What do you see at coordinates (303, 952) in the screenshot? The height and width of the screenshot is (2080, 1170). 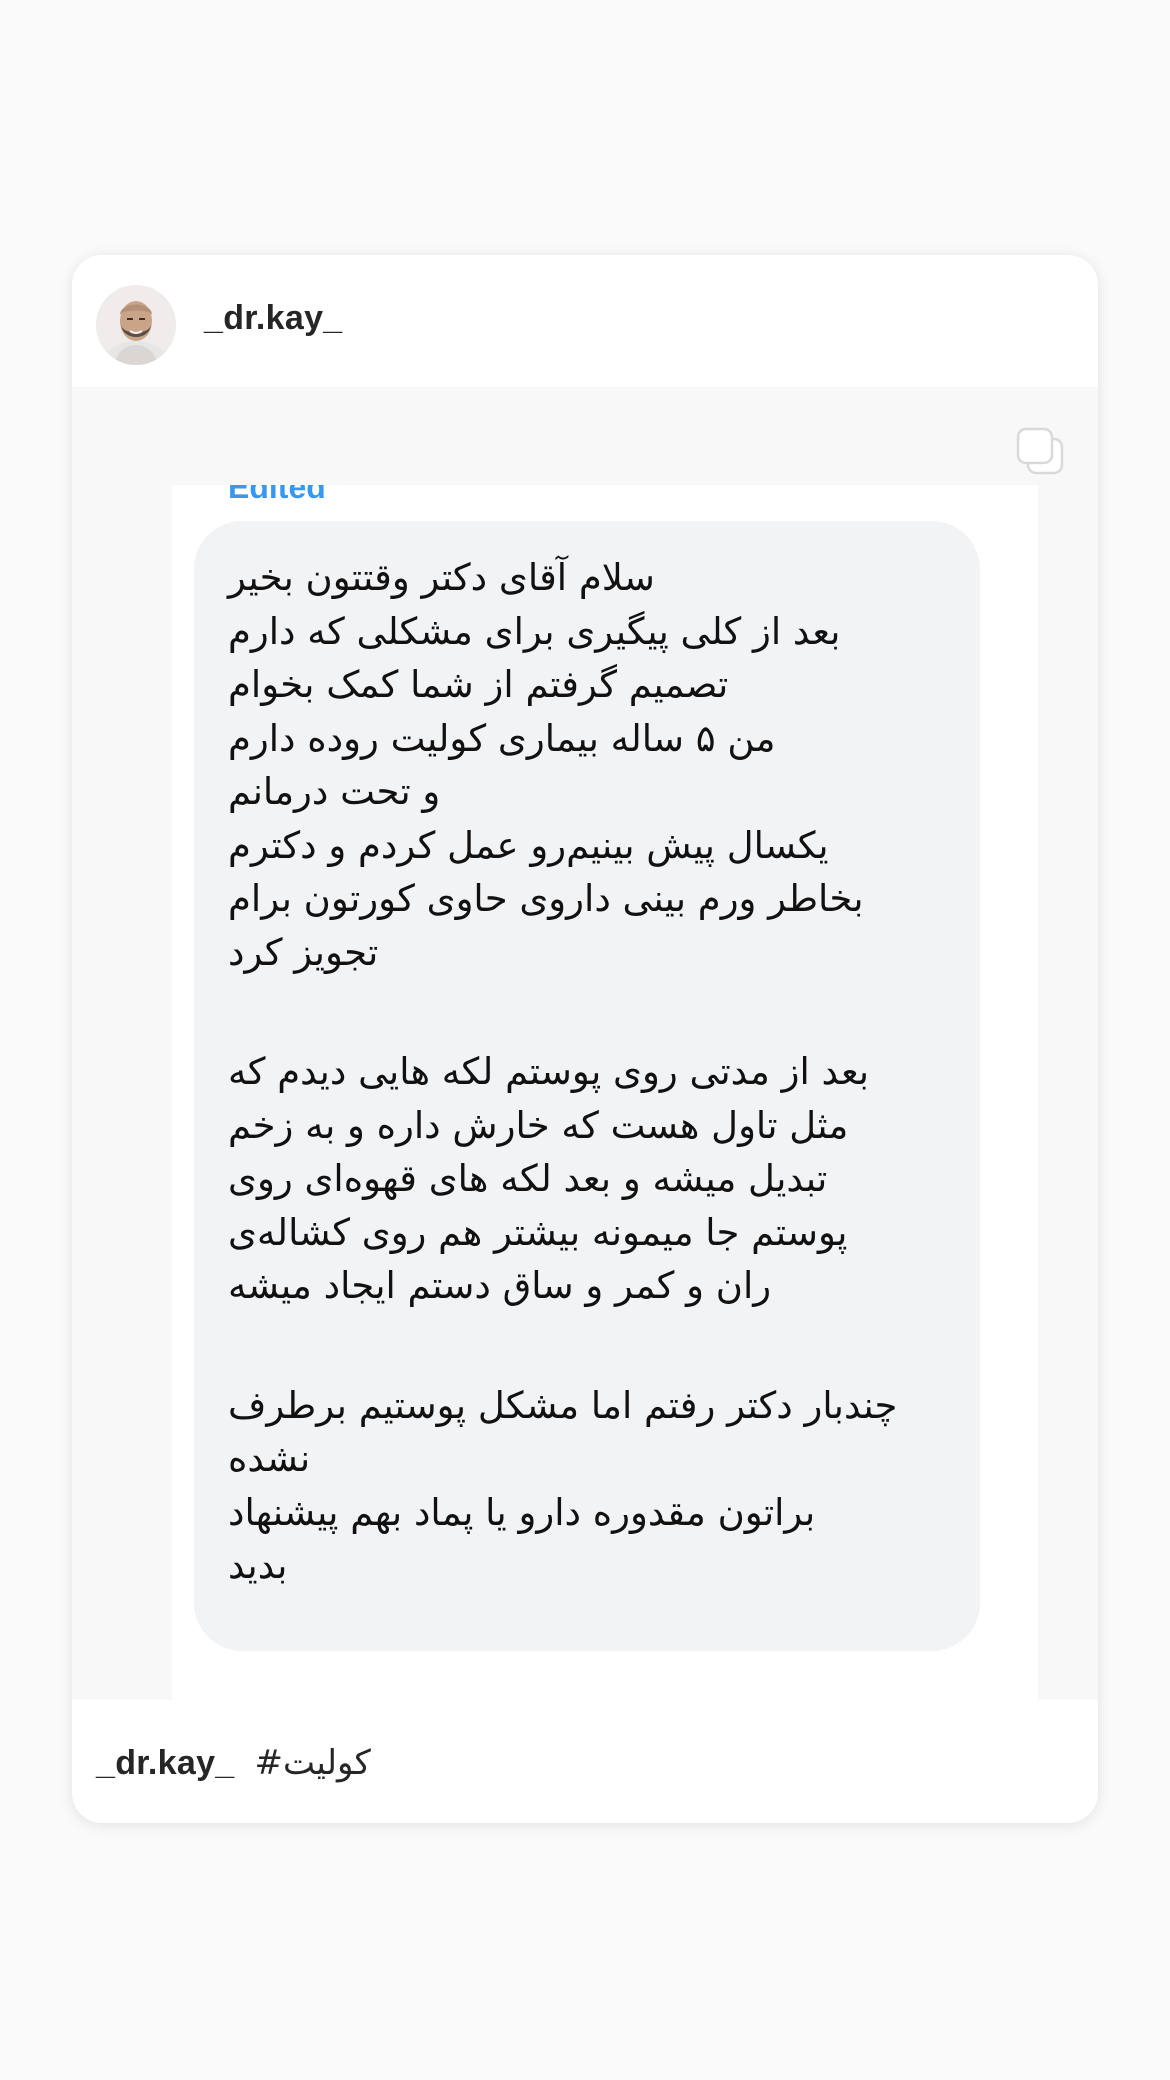 I see `message-line: تجویز کرد` at bounding box center [303, 952].